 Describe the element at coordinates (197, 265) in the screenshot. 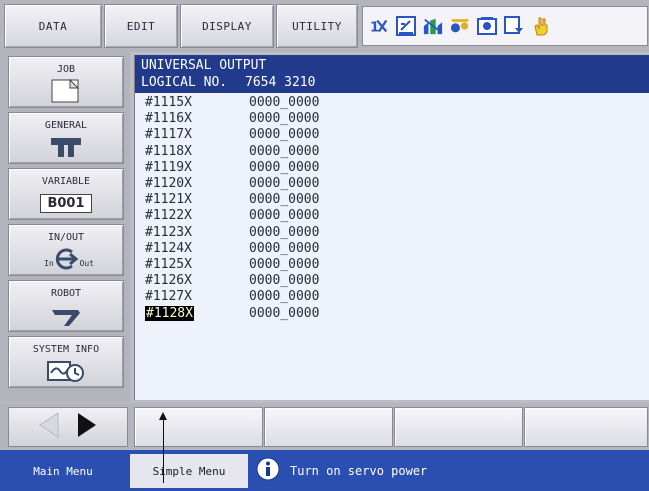

I see `signal-number: #1125X` at that location.